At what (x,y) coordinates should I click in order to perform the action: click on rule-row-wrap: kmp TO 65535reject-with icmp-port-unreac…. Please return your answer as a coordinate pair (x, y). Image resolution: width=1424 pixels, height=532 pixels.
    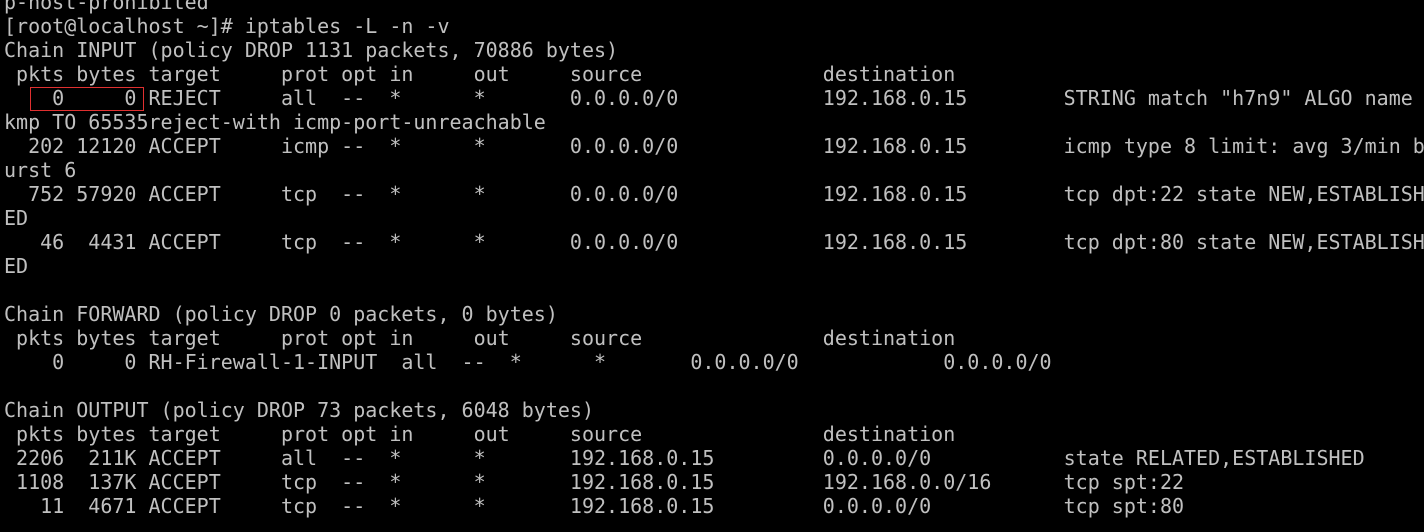
    Looking at the image, I should click on (275, 122).